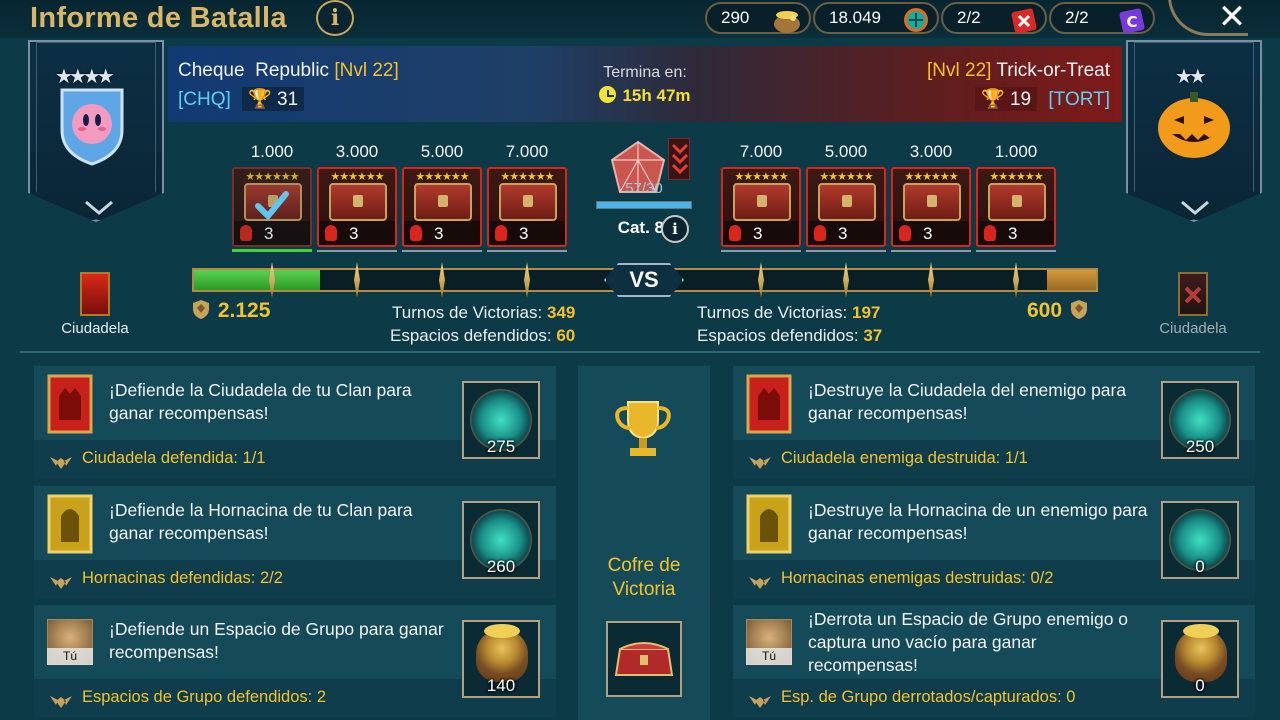 This screenshot has width=1280, height=720. I want to click on task-reward: 140, so click(501, 659).